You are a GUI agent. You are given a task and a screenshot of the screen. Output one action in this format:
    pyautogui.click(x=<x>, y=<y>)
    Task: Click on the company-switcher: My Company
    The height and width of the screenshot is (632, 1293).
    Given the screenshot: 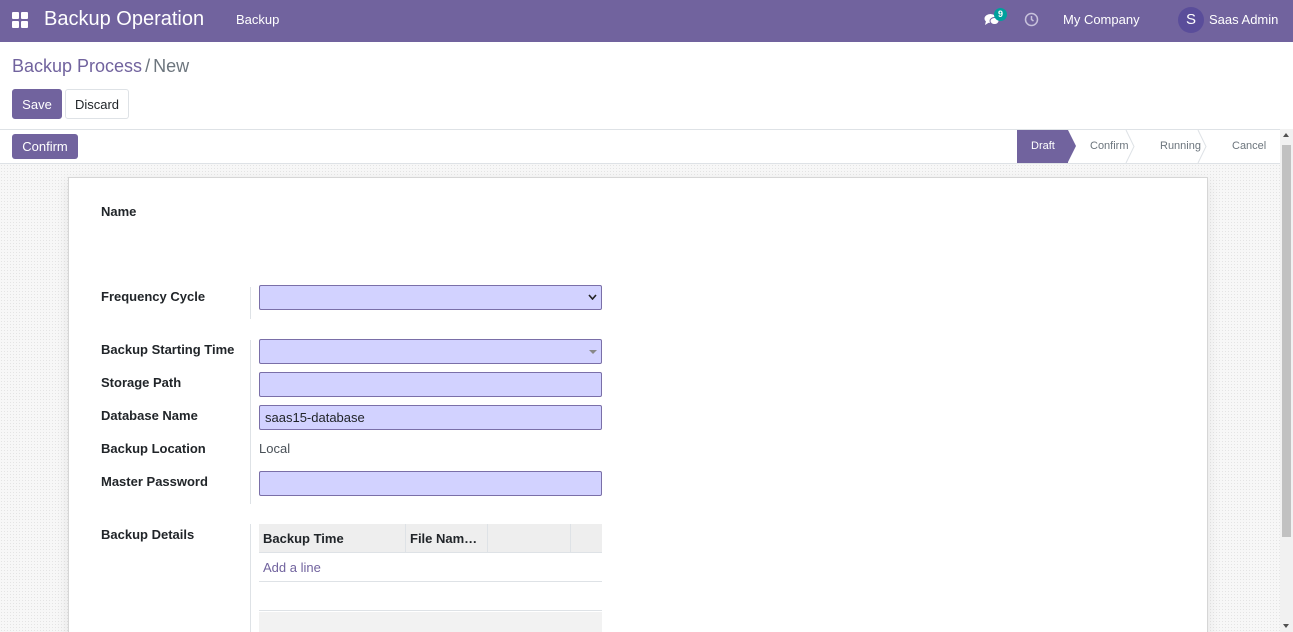 What is the action you would take?
    pyautogui.click(x=1101, y=19)
    